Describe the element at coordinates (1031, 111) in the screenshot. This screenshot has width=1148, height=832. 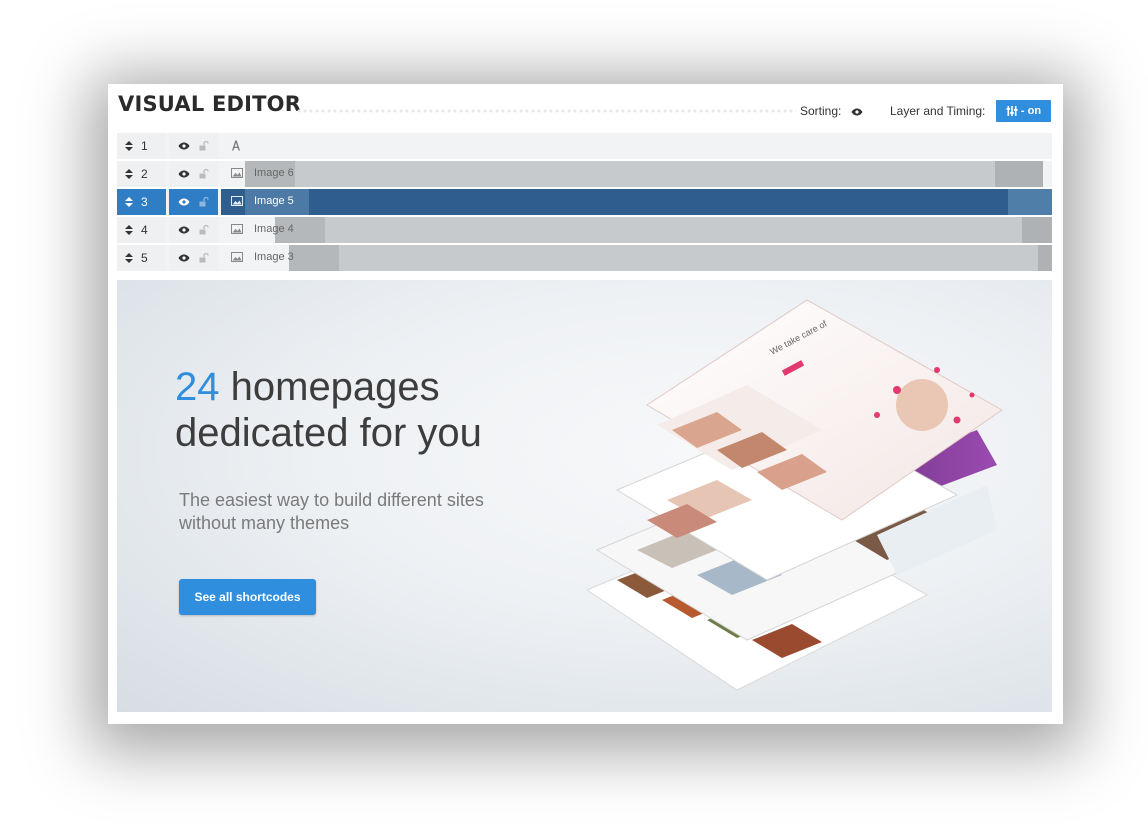
I see `toggle-state-label: - on` at that location.